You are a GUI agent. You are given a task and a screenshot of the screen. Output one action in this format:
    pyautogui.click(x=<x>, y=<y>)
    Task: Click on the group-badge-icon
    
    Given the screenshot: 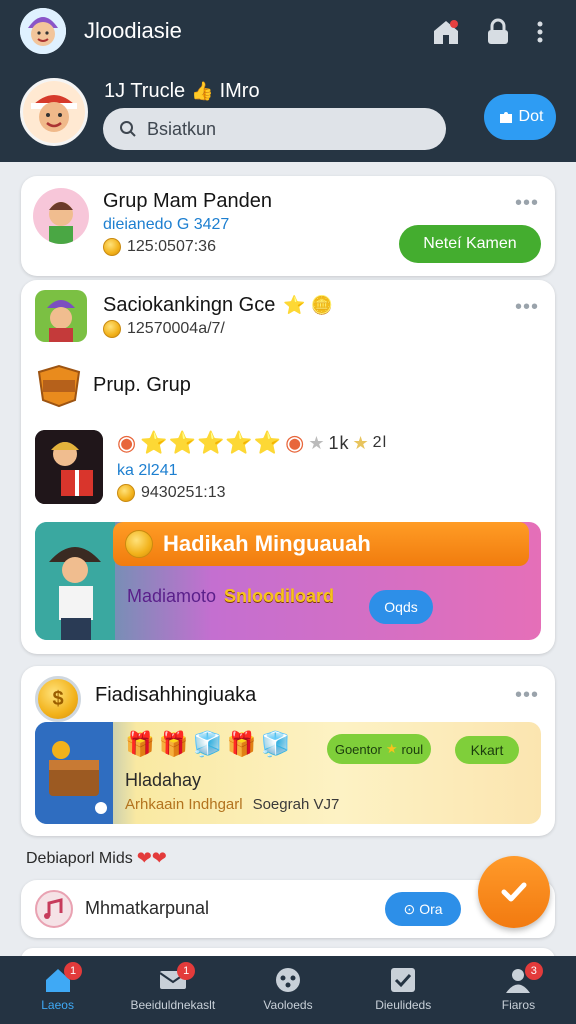 What is the action you would take?
    pyautogui.click(x=59, y=386)
    